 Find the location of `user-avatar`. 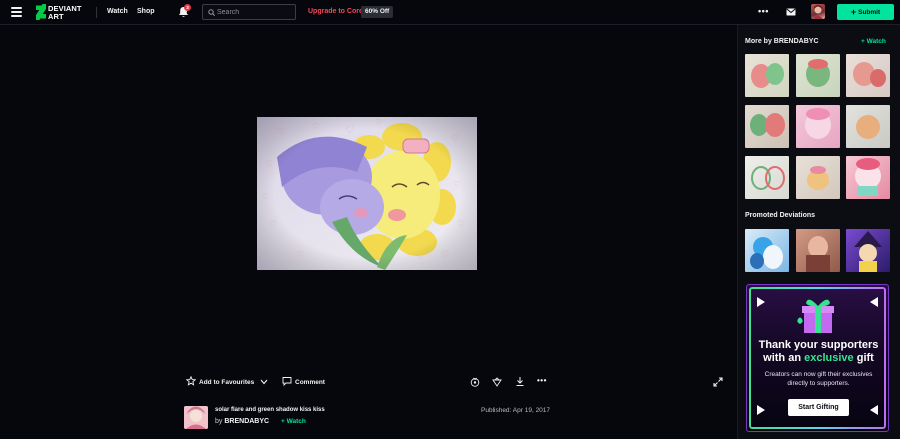

user-avatar is located at coordinates (818, 11).